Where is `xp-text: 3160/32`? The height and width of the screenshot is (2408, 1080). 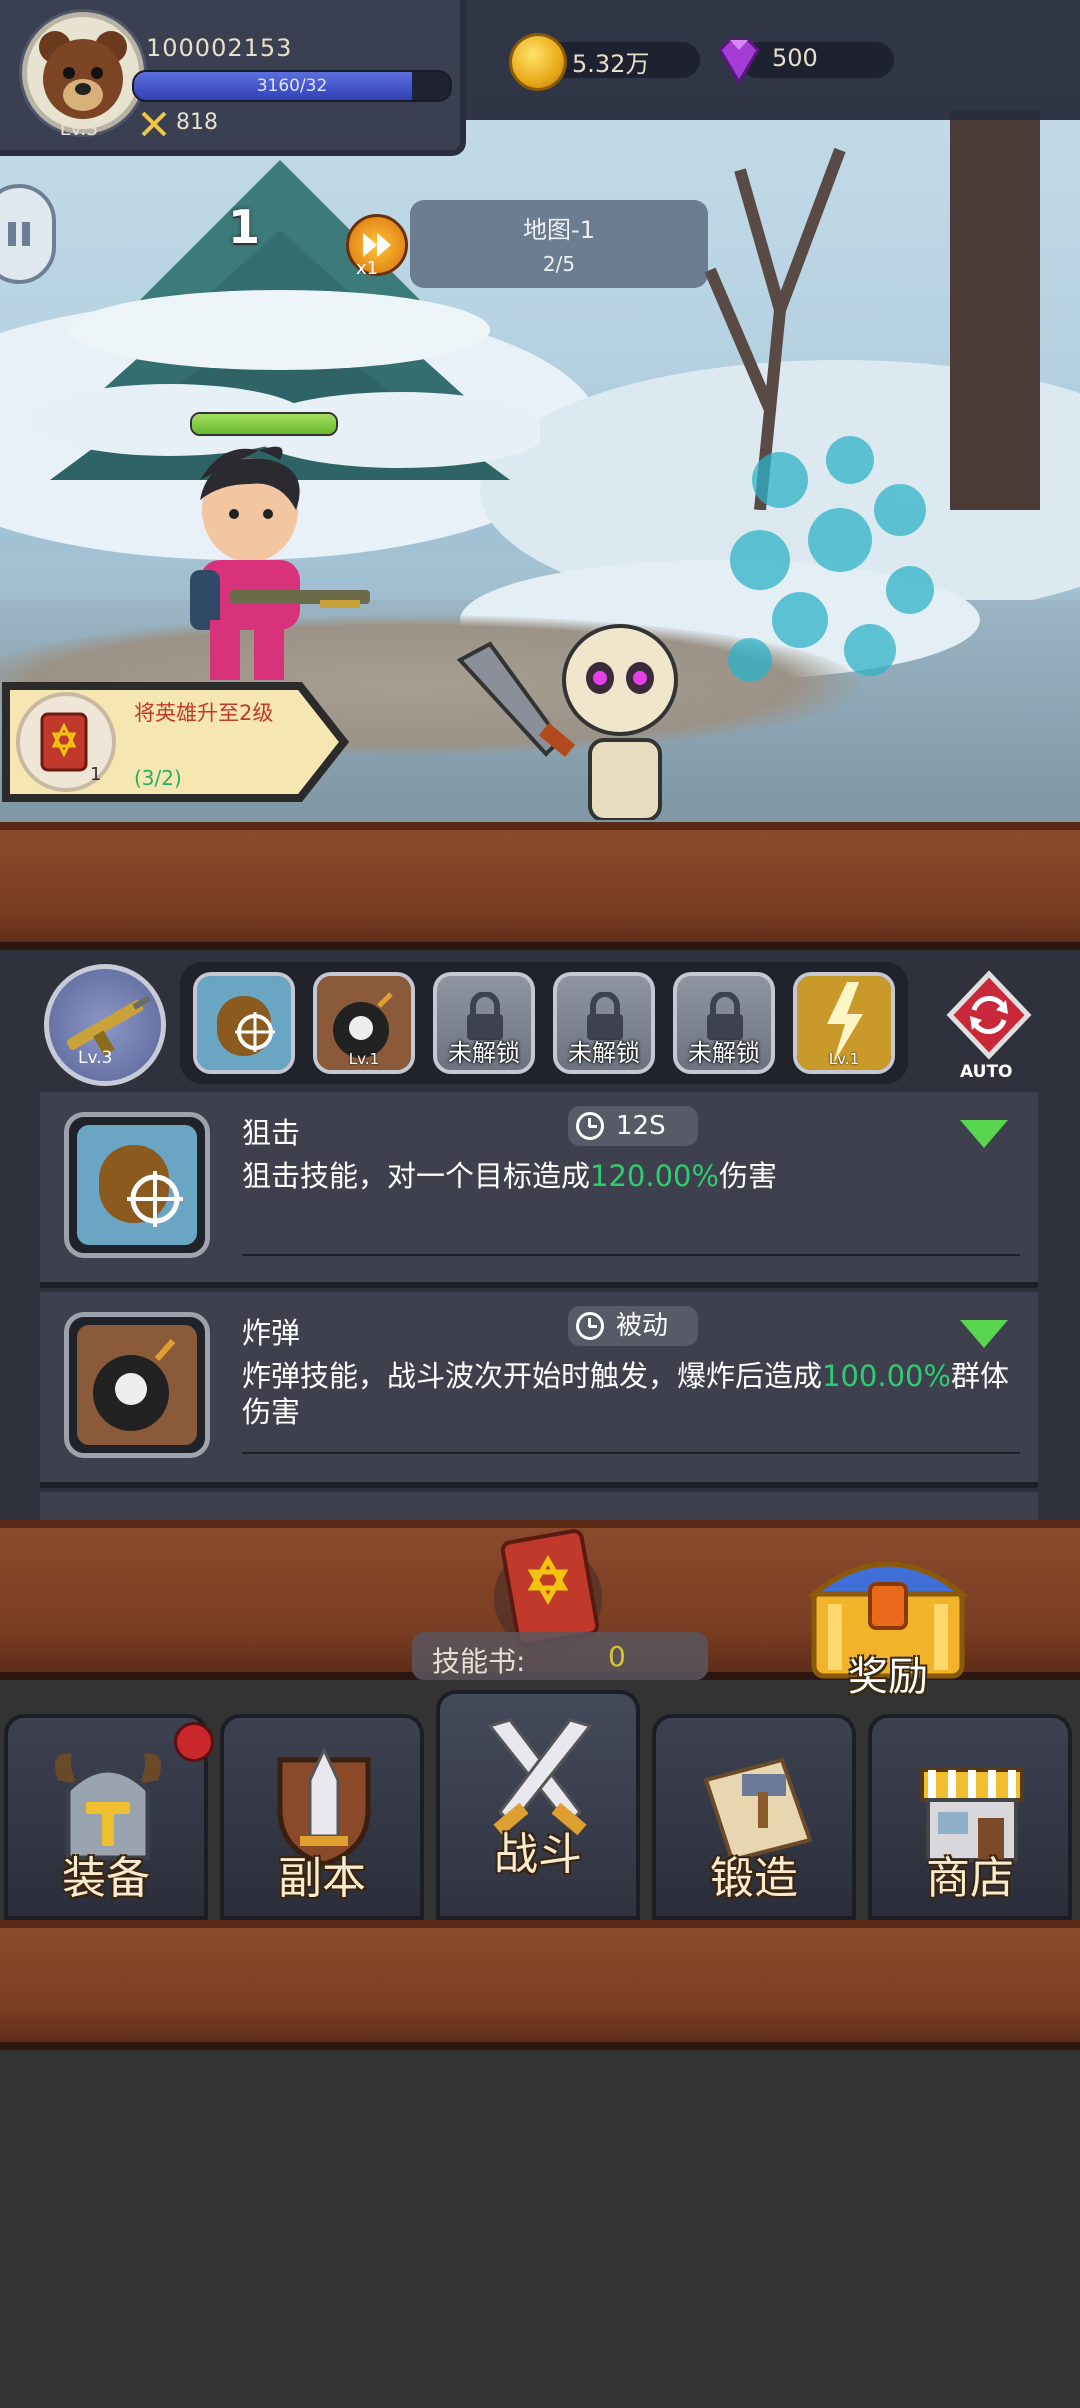 xp-text: 3160/32 is located at coordinates (292, 86).